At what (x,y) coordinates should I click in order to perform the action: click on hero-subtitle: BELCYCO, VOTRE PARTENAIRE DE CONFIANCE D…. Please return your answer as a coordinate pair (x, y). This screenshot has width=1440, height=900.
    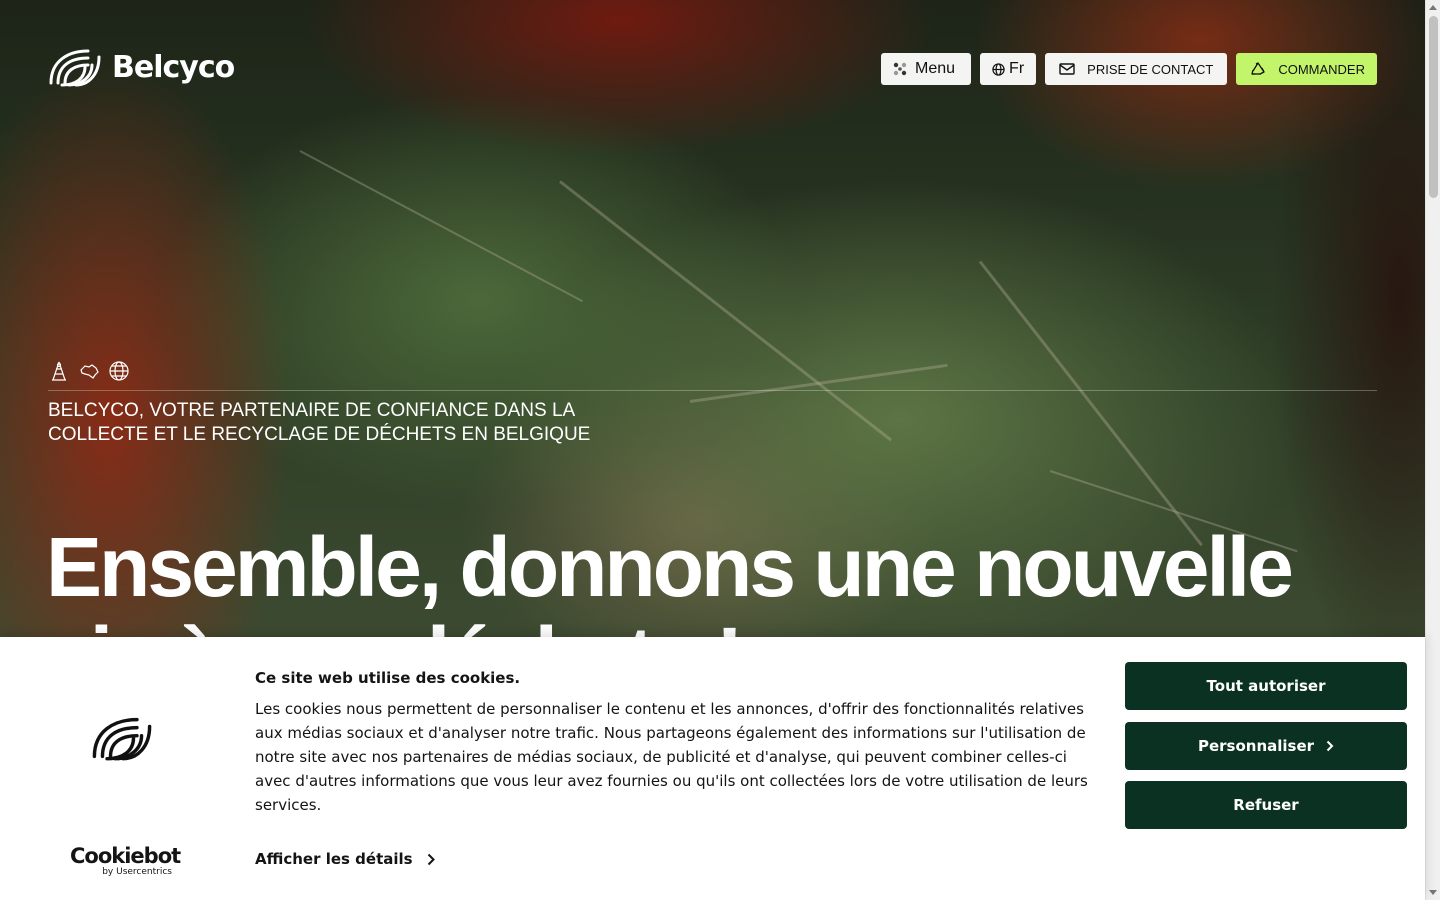
    Looking at the image, I should click on (319, 422).